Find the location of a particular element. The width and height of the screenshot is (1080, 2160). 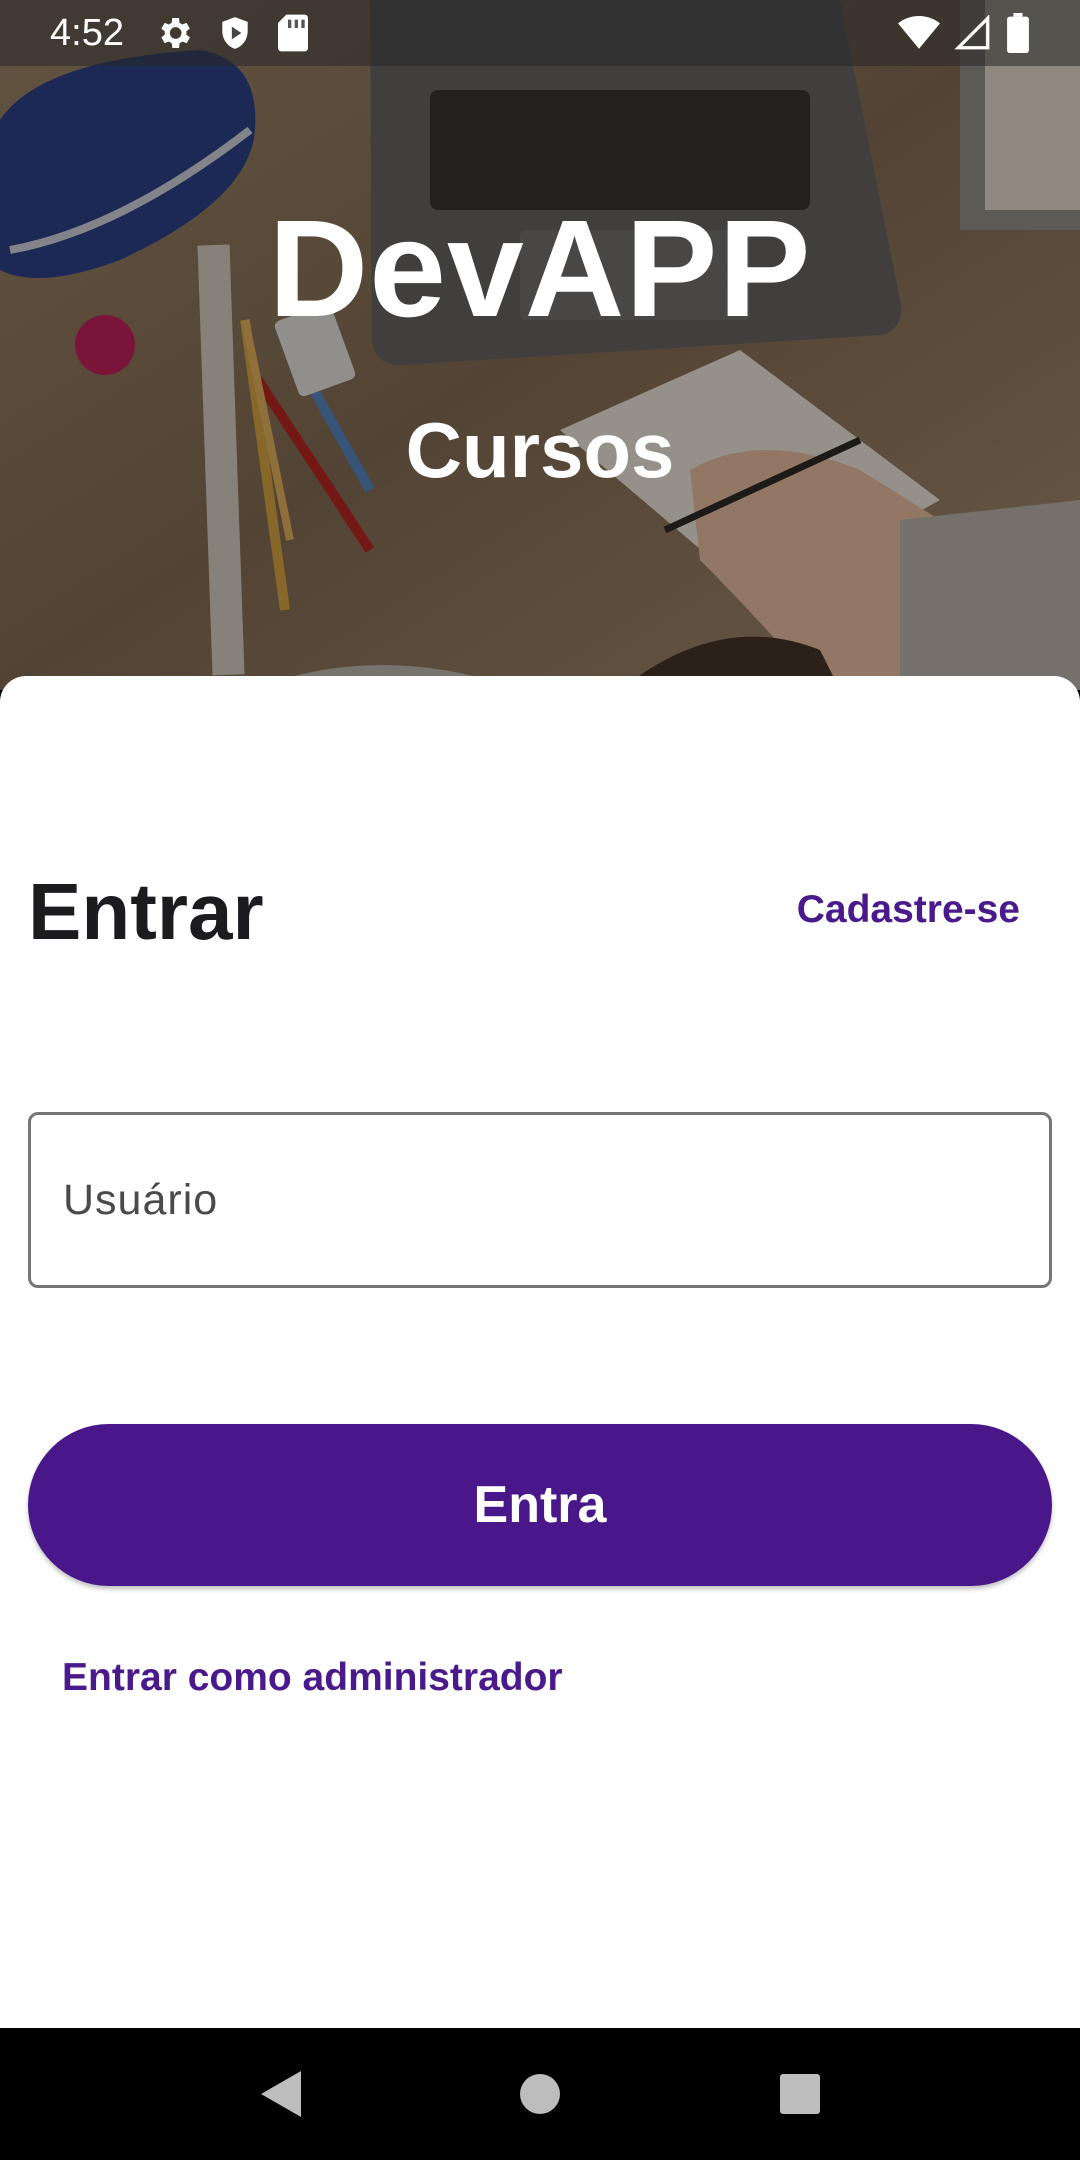

wifi-icon is located at coordinates (919, 32).